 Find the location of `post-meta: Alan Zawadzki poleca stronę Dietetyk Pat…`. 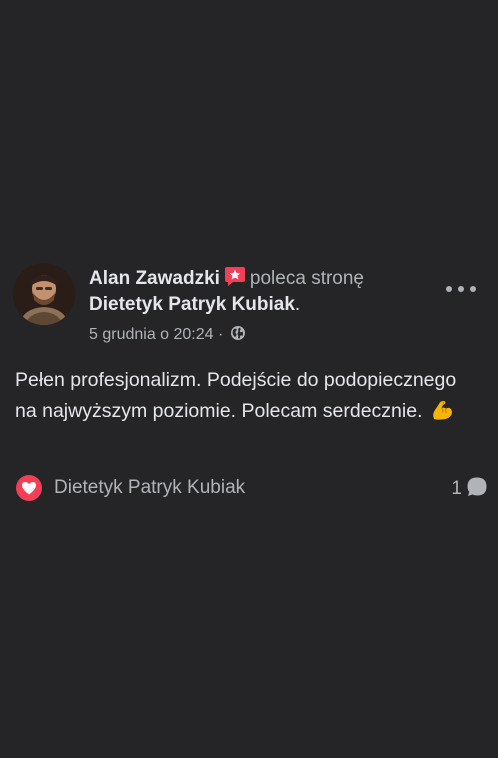

post-meta: Alan Zawadzki poleca stronę Dietetyk Pat… is located at coordinates (269, 305).